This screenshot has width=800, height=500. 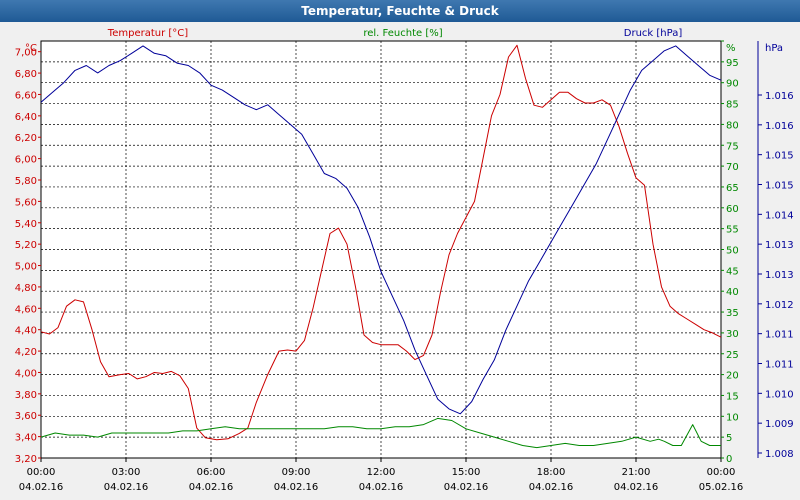 I want to click on temperature-tick-label: 3,20, so click(x=26, y=459).